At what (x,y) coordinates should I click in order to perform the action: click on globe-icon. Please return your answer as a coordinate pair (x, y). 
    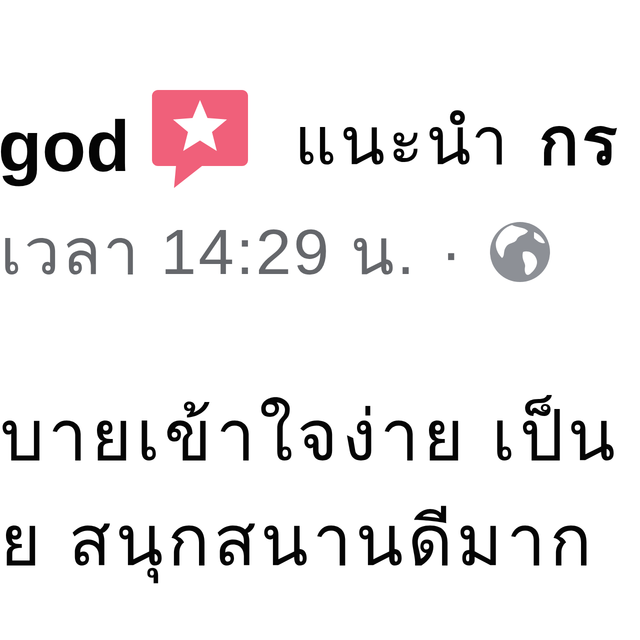
    Looking at the image, I should click on (520, 252).